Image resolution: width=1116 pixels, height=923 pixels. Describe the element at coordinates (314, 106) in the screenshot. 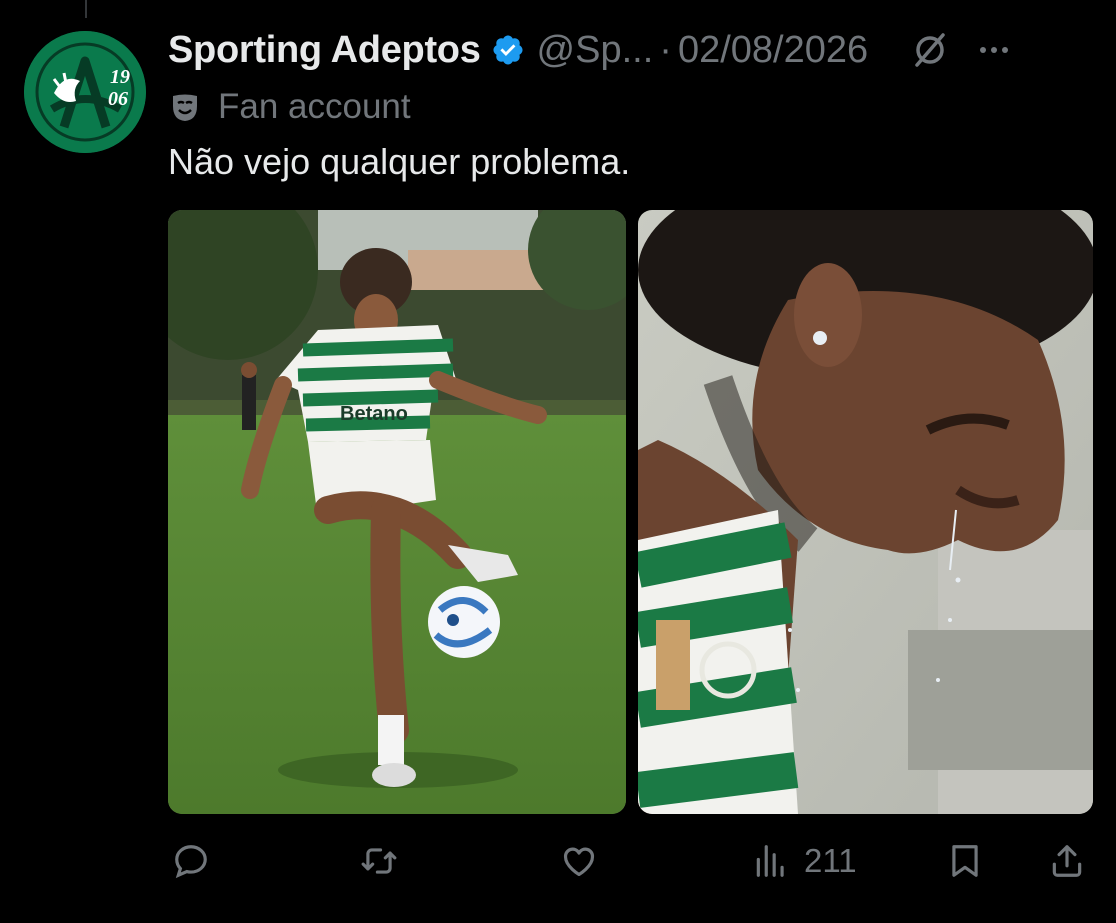

I see `fan-account-label: Fan account` at that location.